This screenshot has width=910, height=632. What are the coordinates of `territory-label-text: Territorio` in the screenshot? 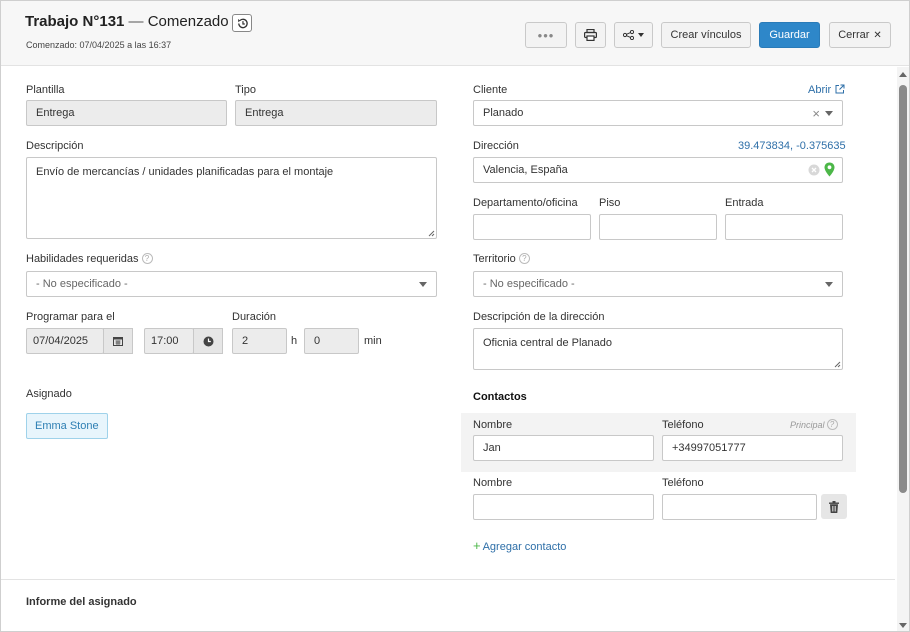 It's located at (494, 259).